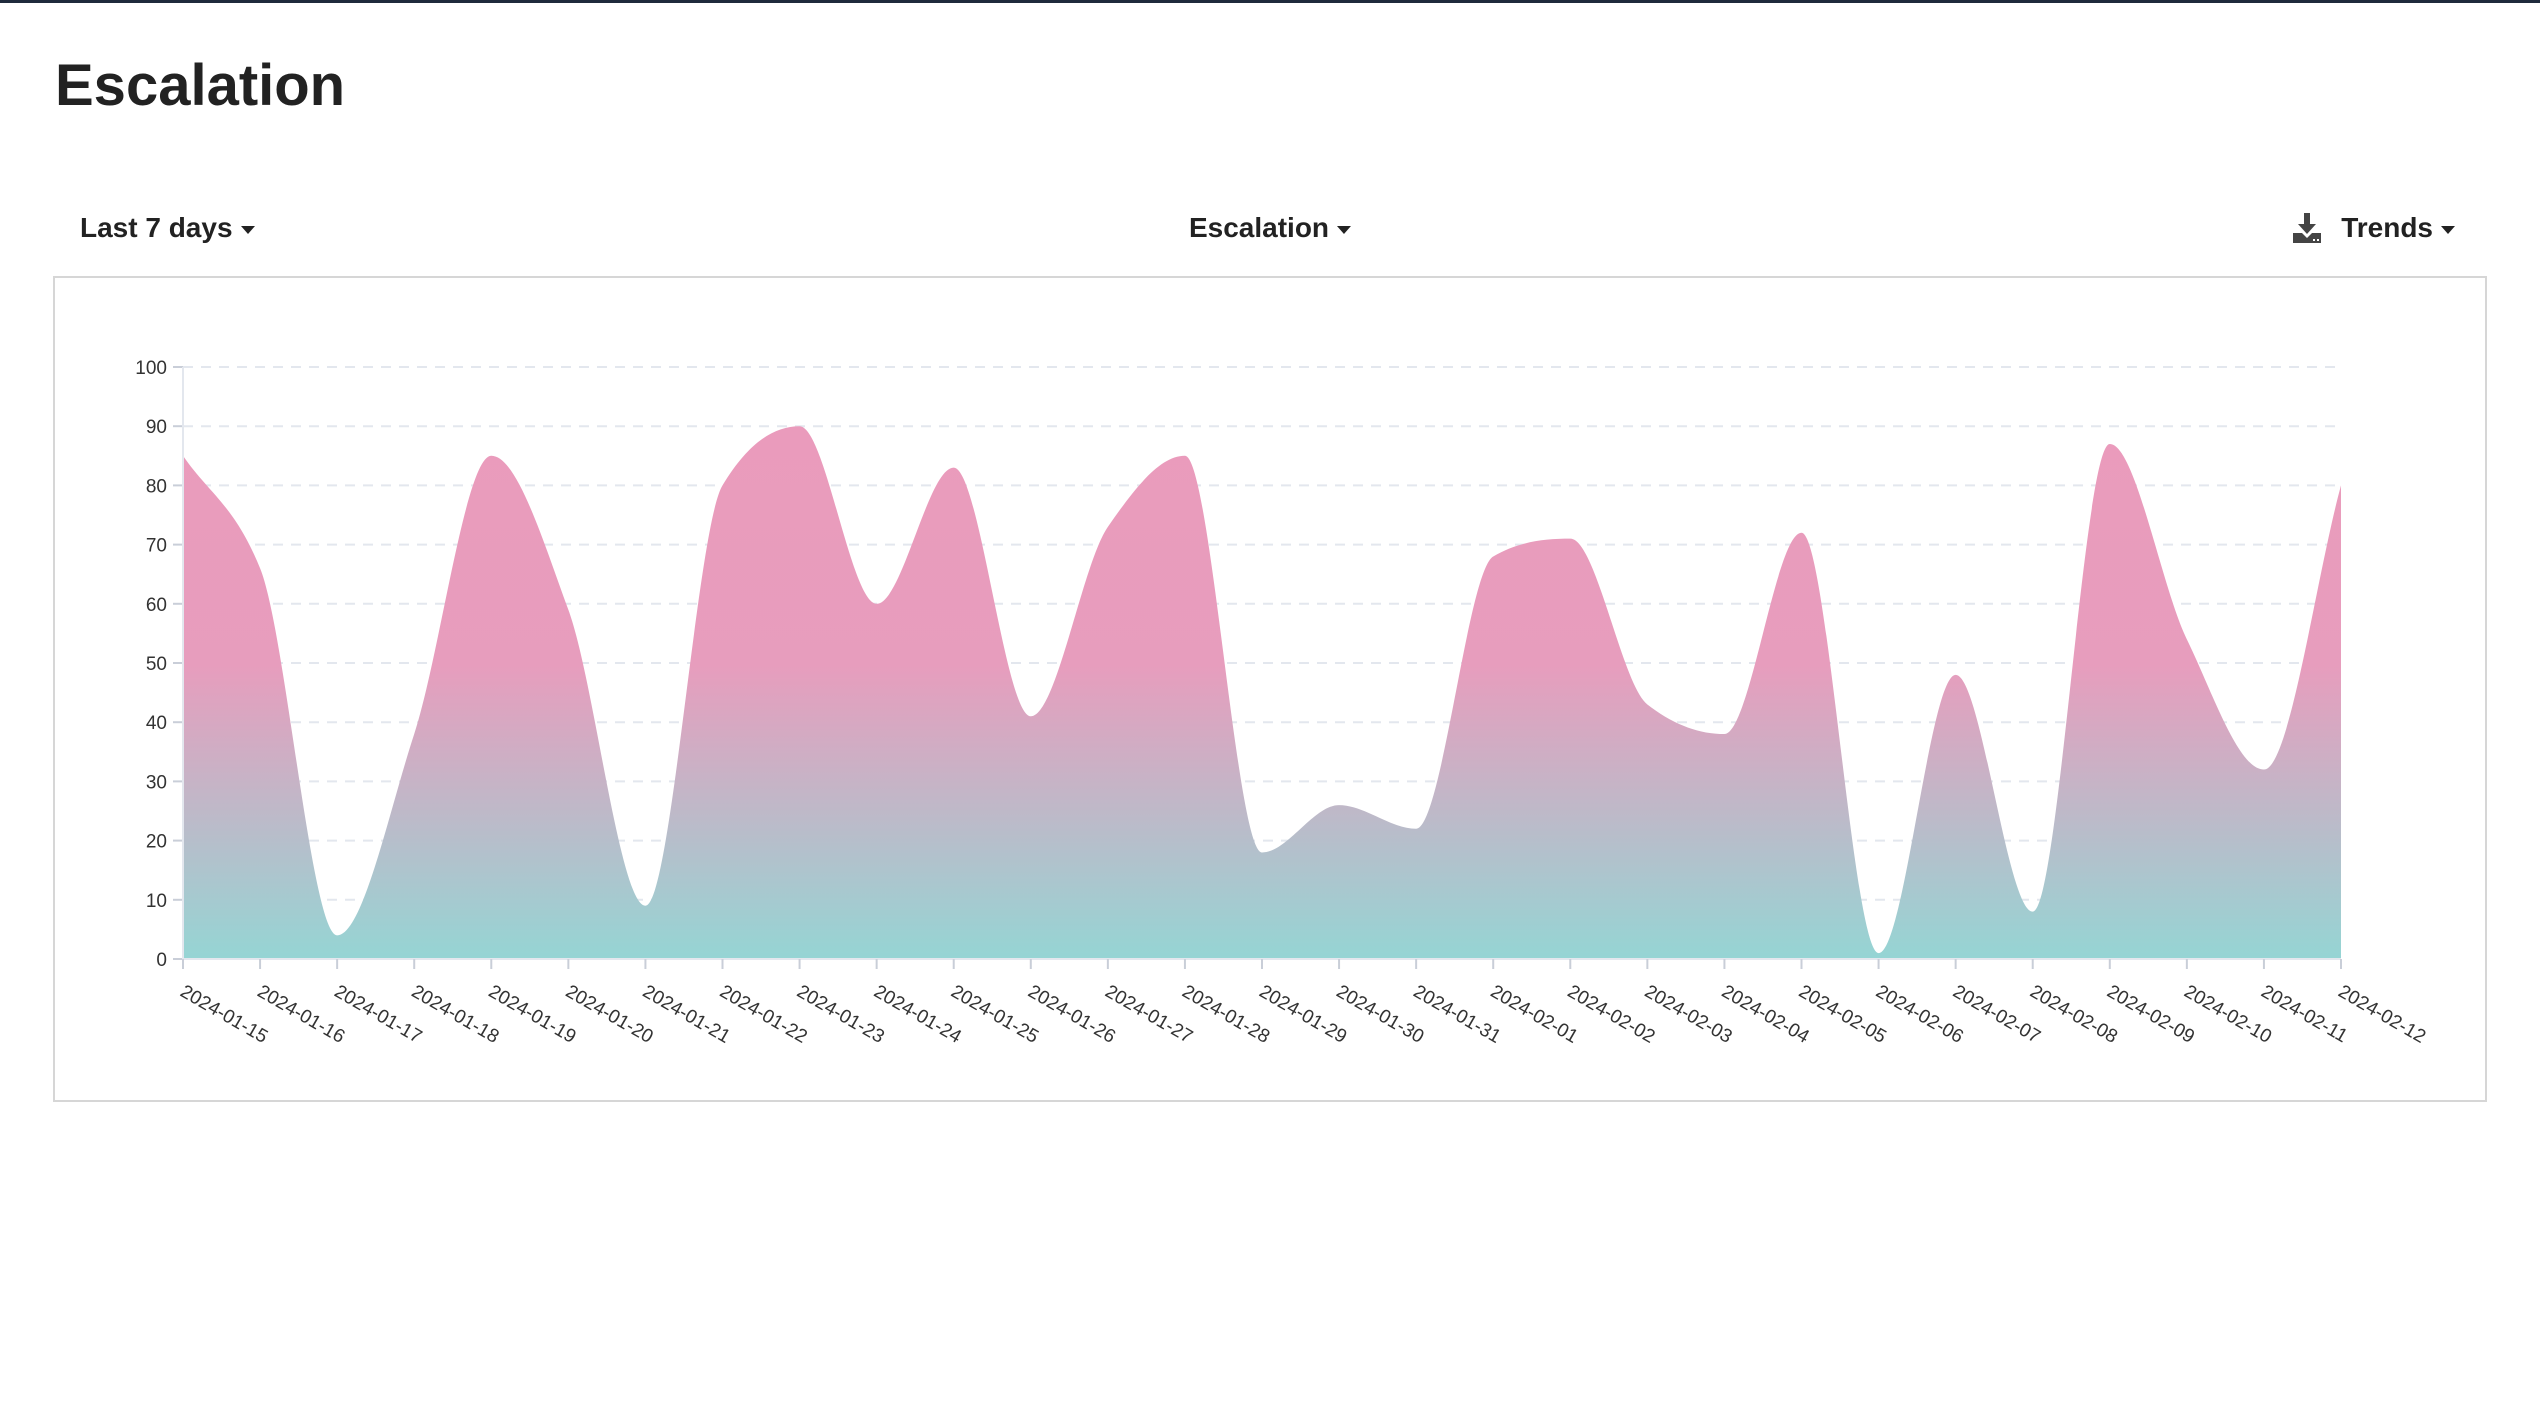  What do you see at coordinates (161, 960) in the screenshot?
I see `y-tick-label: 0` at bounding box center [161, 960].